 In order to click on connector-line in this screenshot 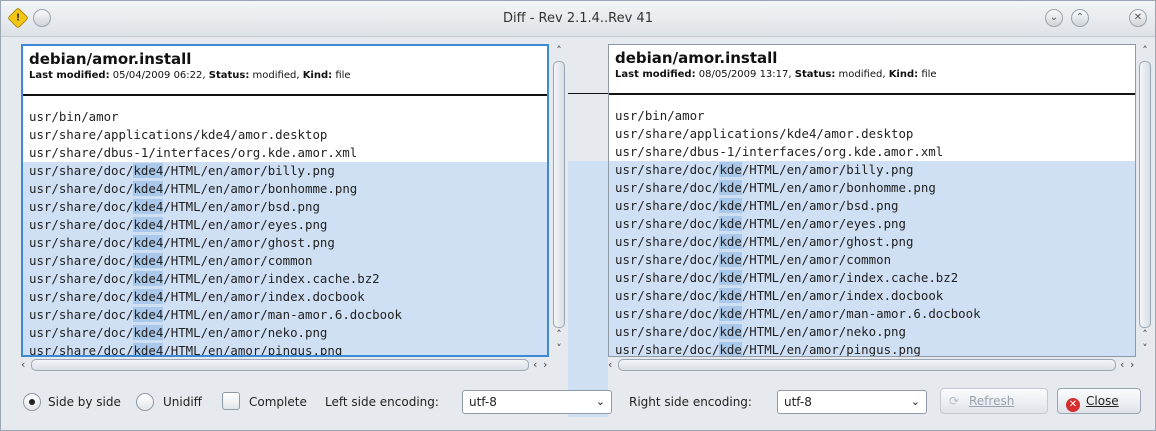, I will do `click(588, 93)`.